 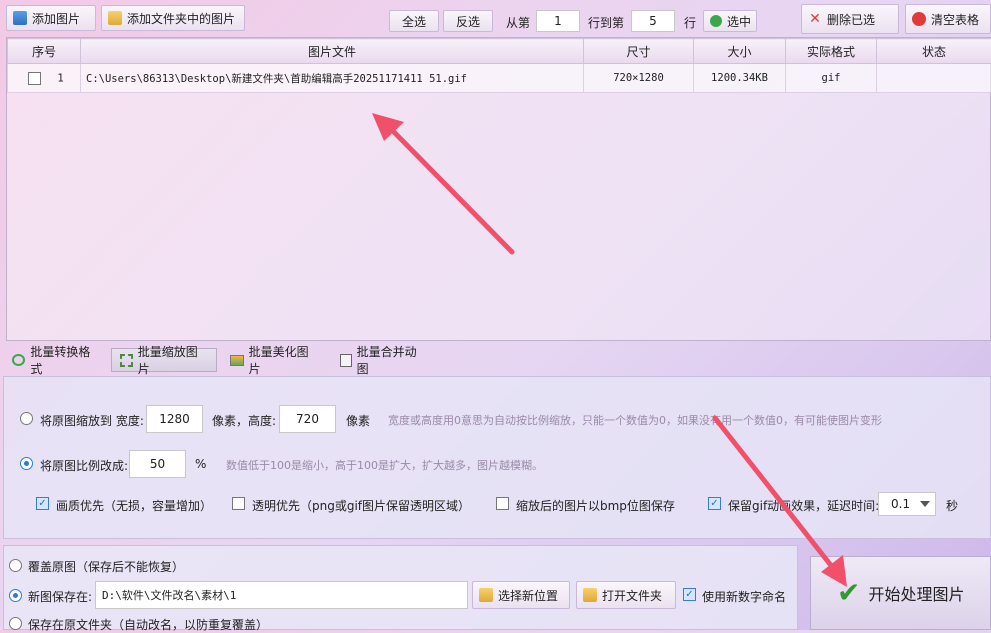 I want to click on use-new-number-label: 使用新数字命名, so click(x=744, y=596).